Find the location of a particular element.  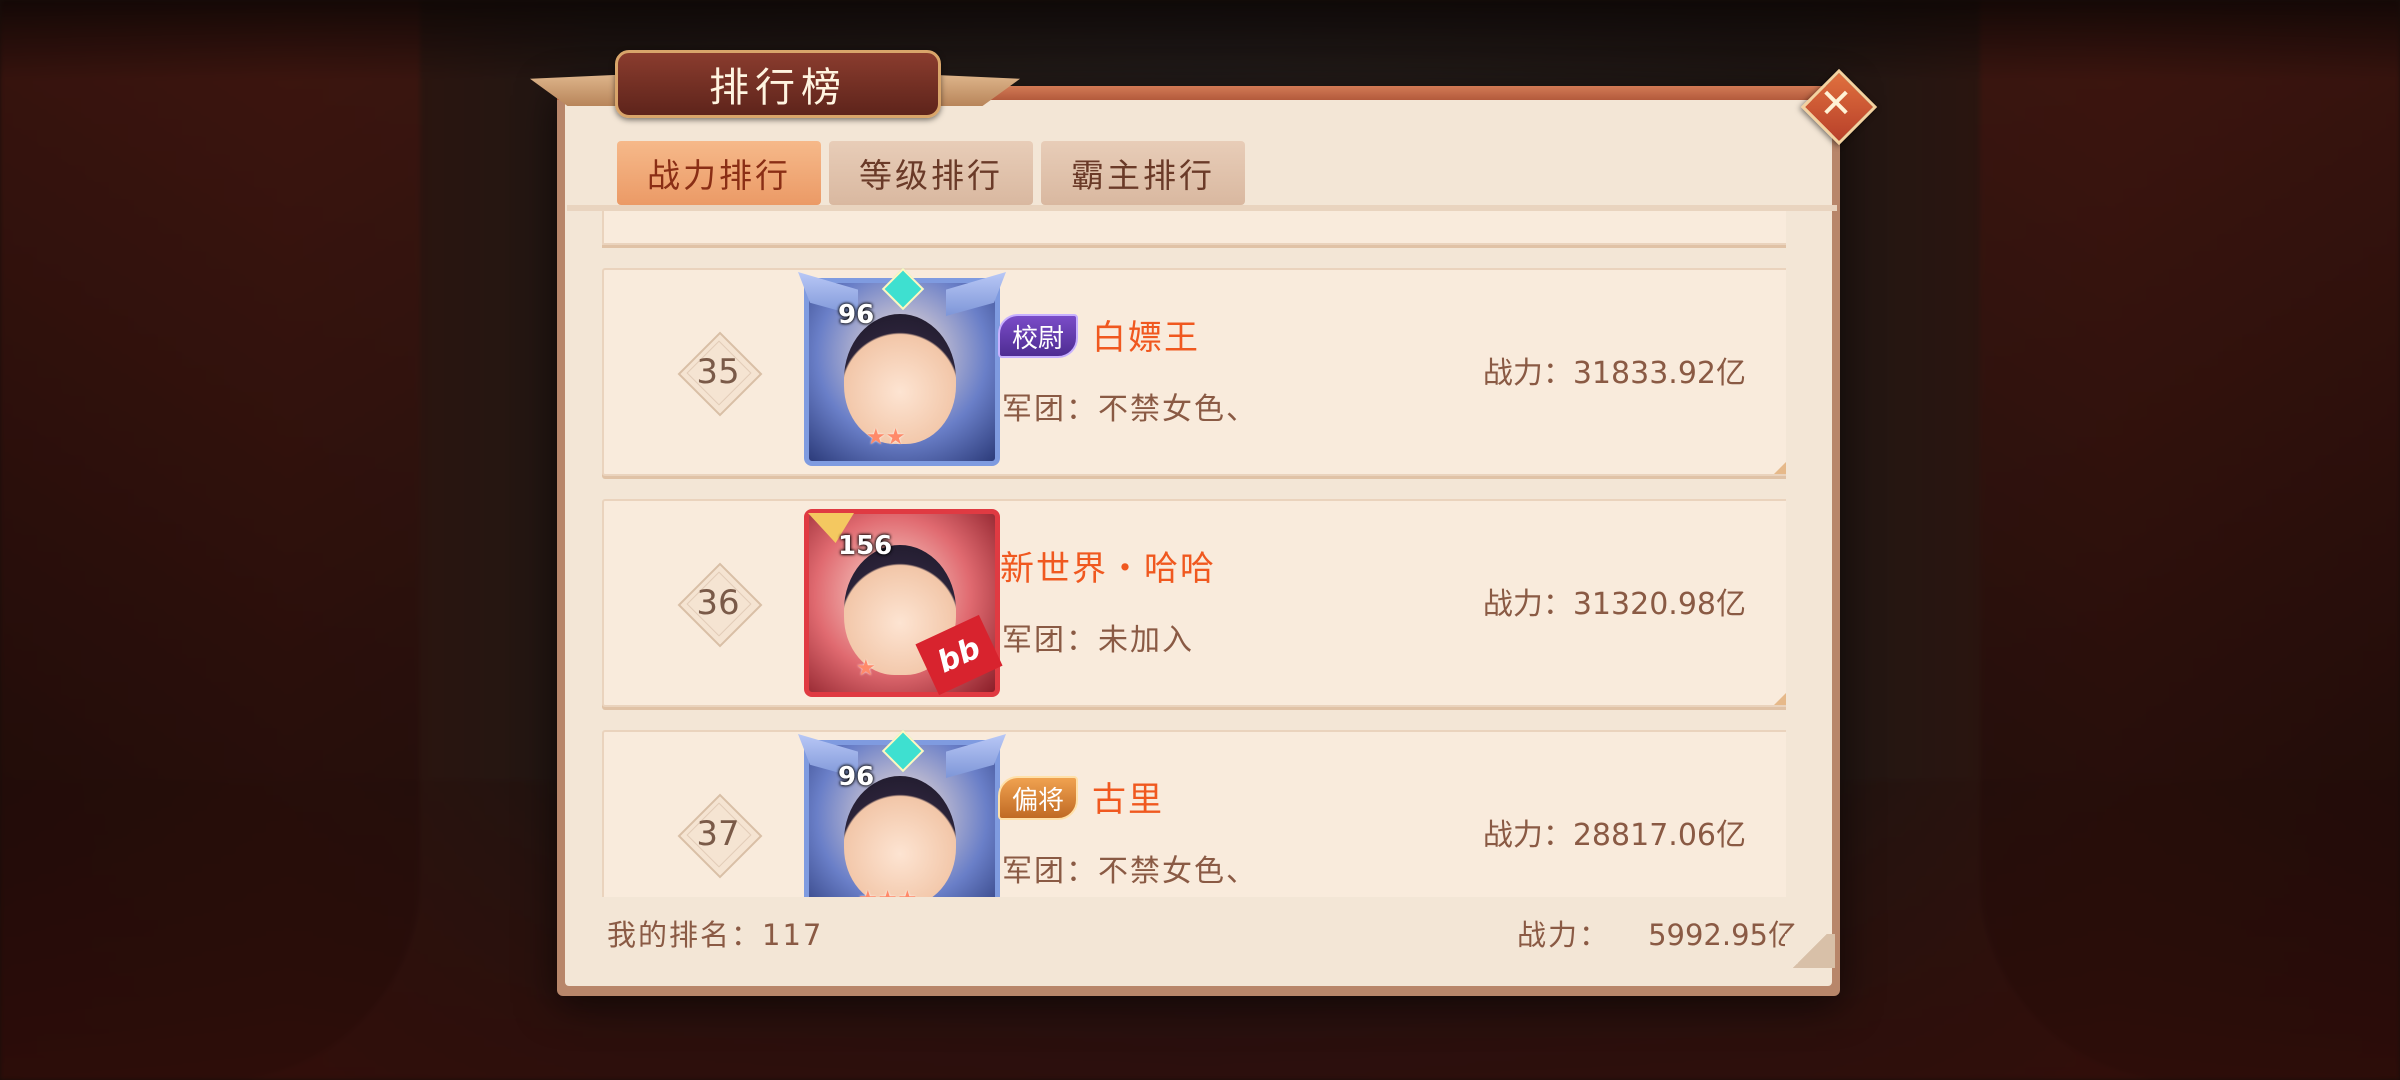

rank-badge: 37 is located at coordinates (719, 835).